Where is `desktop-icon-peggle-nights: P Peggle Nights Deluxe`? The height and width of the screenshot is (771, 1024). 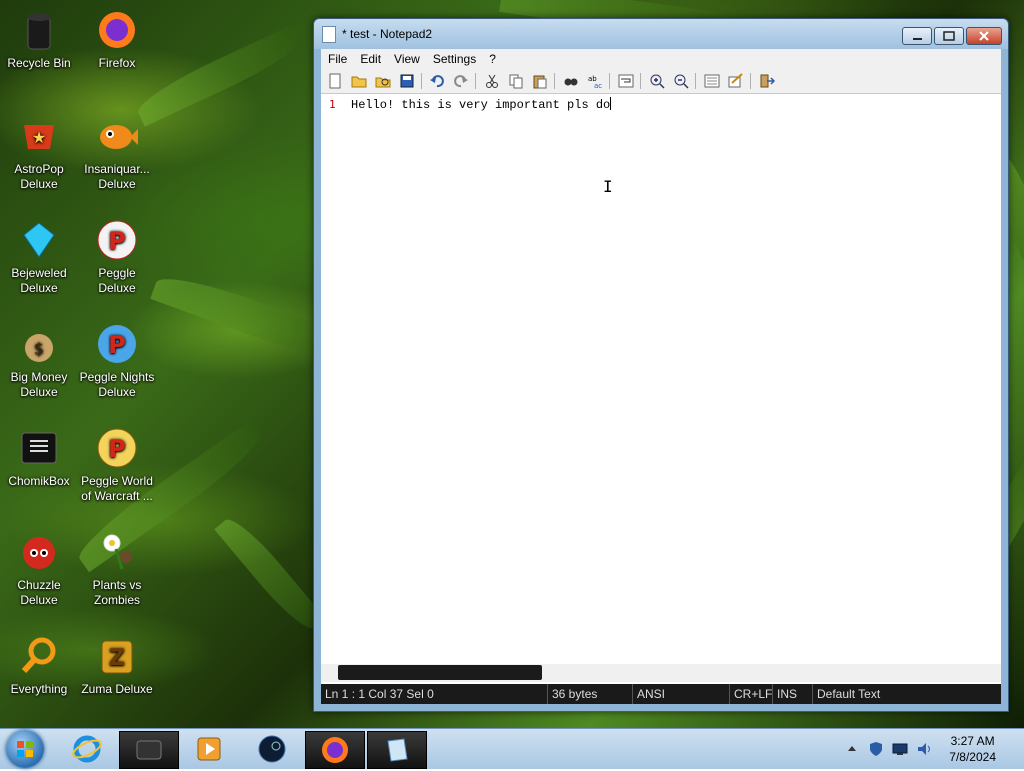
desktop-icon-peggle-nights: P Peggle Nights Deluxe is located at coordinates (117, 360).